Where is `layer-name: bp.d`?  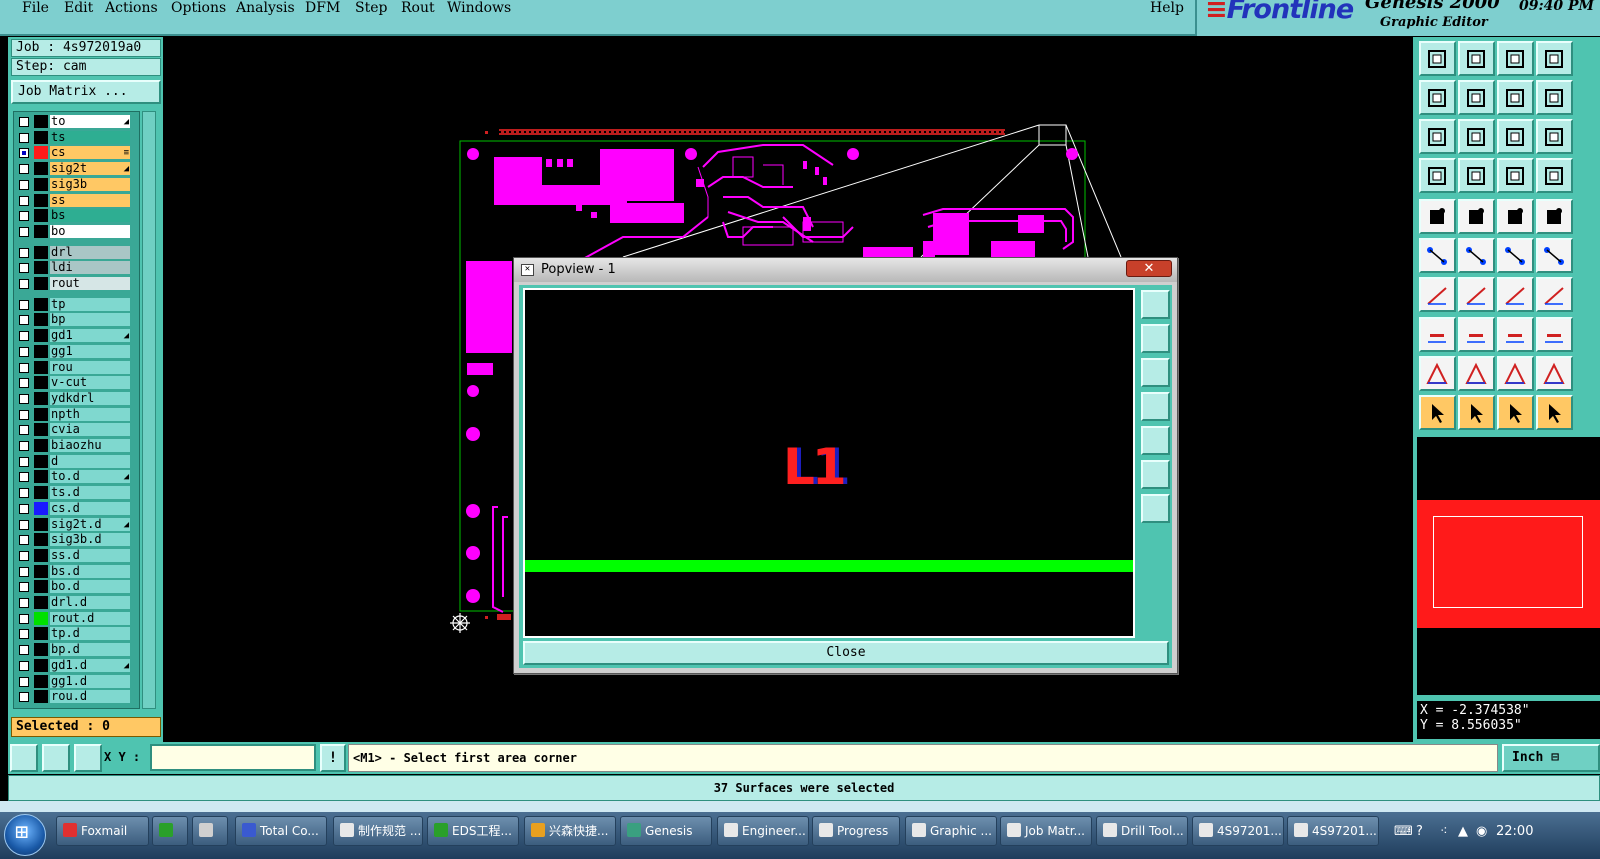 layer-name: bp.d is located at coordinates (90, 650).